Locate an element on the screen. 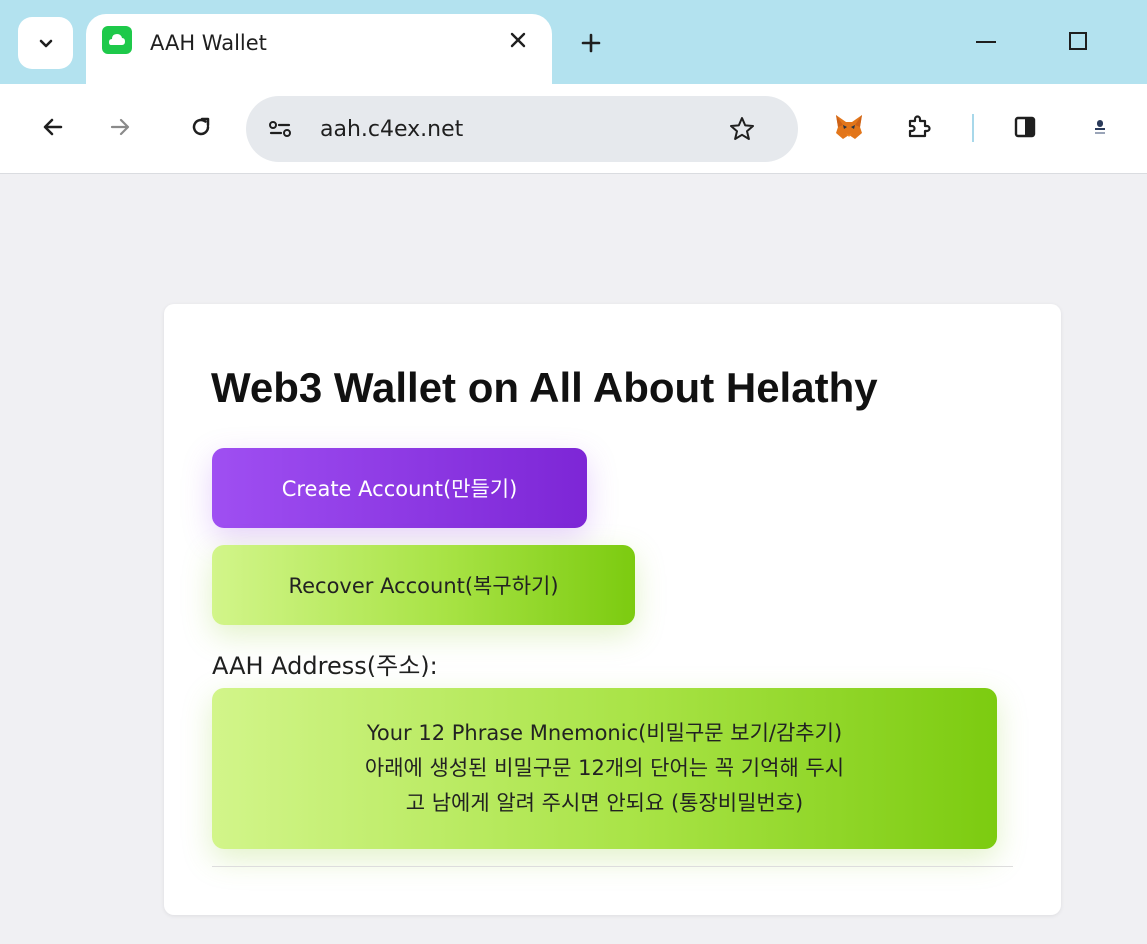 Image resolution: width=1147 pixels, height=944 pixels. mnemonic-line-3: 고 남에게 알려 주시면 안되요 (통장비밀번호) is located at coordinates (604, 803).